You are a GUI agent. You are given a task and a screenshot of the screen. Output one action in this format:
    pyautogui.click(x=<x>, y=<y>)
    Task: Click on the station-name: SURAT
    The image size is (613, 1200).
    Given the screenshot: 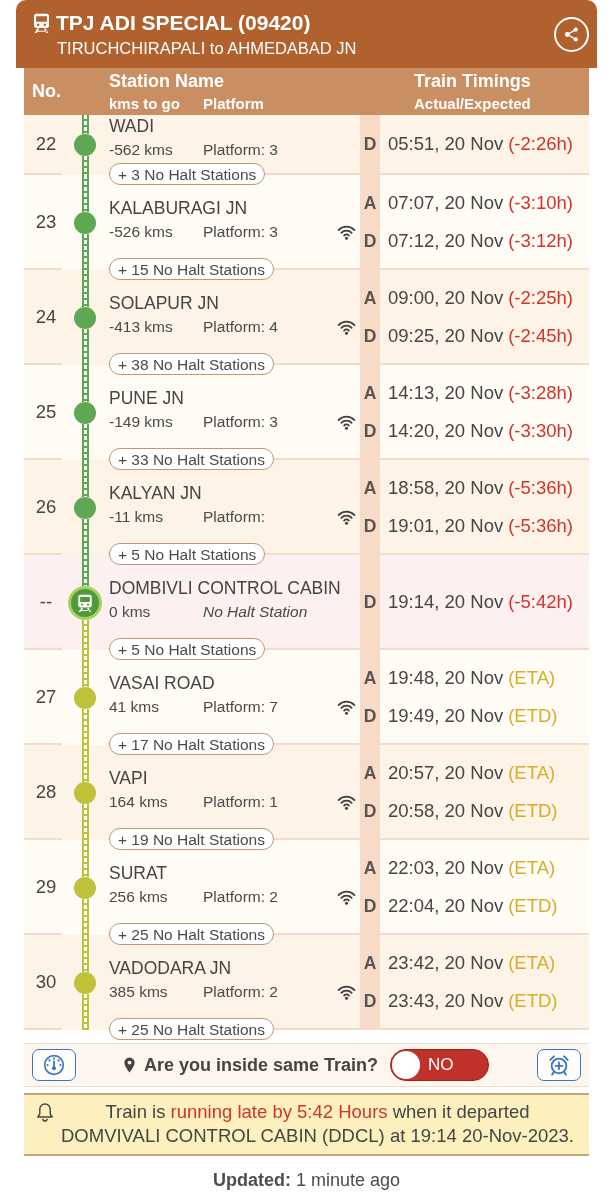 What is the action you would take?
    pyautogui.click(x=138, y=873)
    